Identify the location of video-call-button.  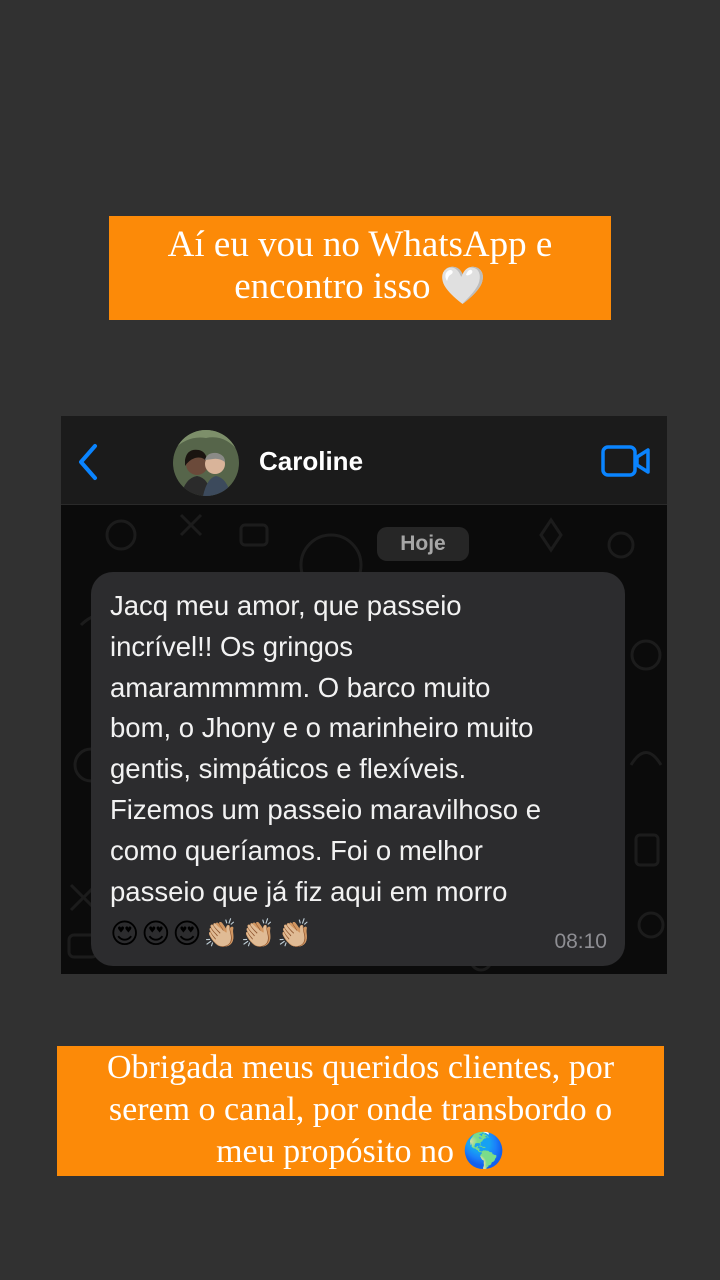
(626, 461).